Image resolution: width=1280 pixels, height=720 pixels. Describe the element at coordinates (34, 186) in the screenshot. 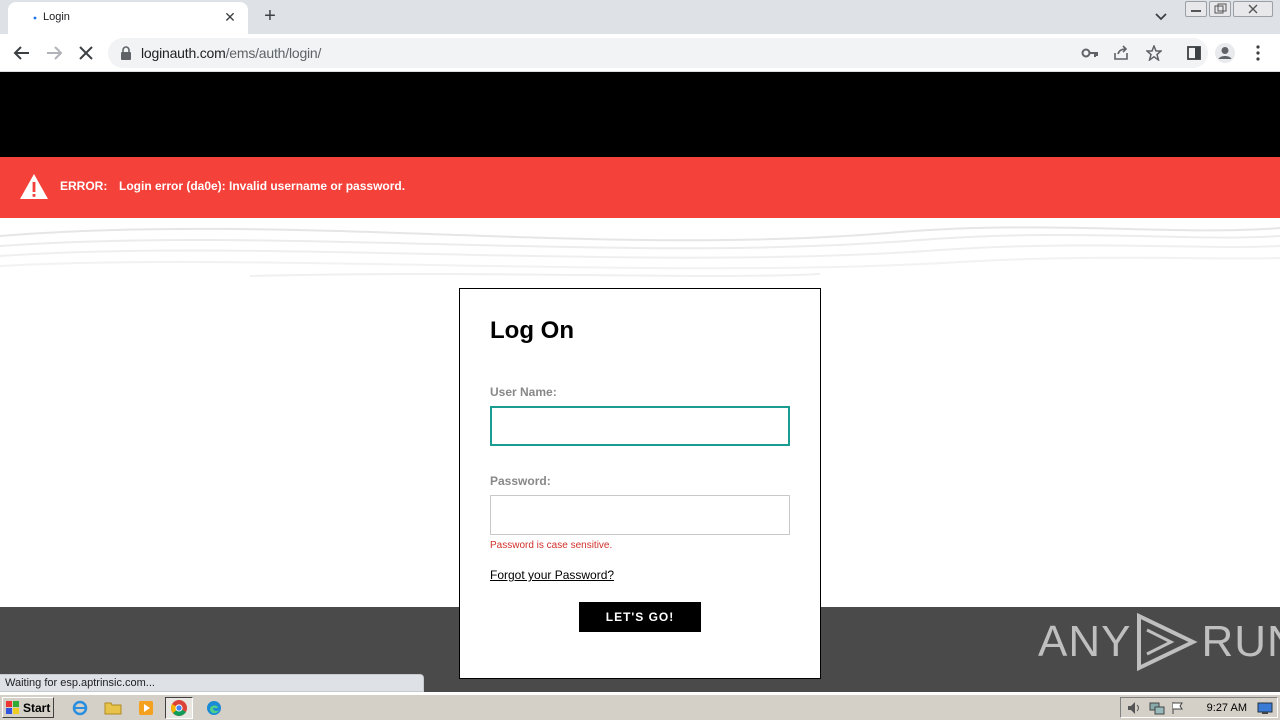

I see `warning-icon` at that location.